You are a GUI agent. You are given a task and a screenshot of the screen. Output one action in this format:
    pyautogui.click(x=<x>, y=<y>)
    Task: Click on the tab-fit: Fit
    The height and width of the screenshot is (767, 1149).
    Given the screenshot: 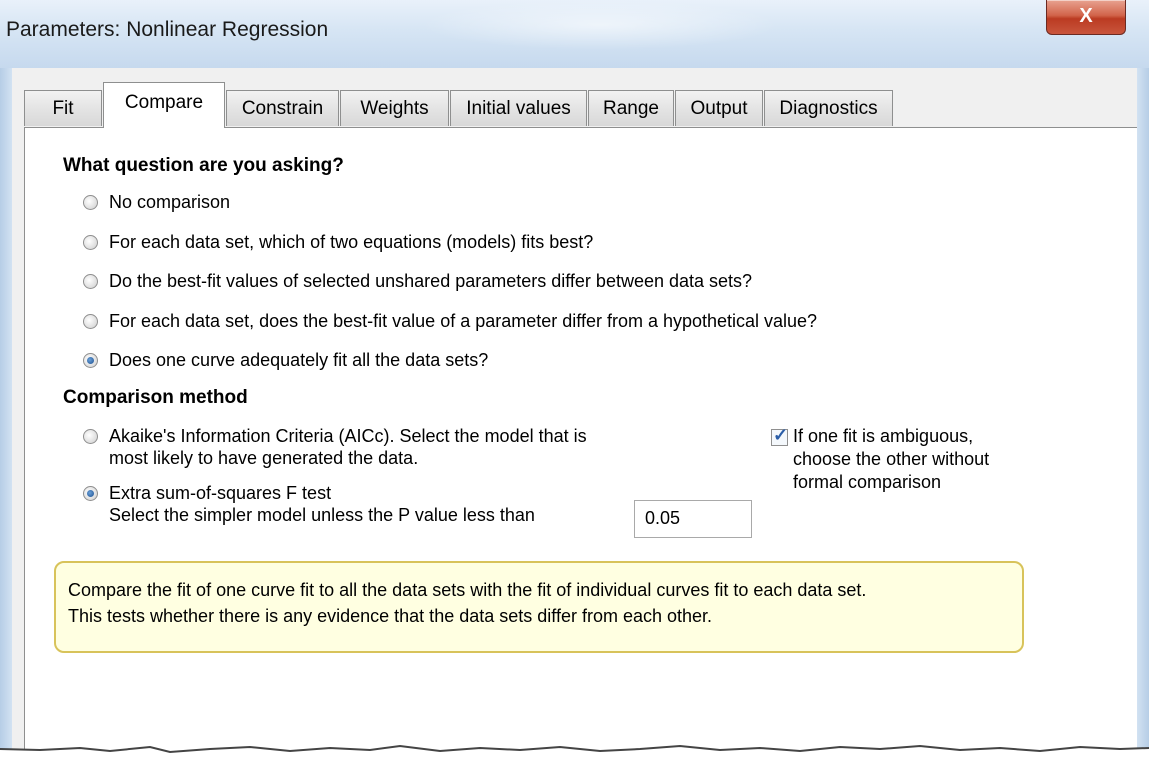 What is the action you would take?
    pyautogui.click(x=63, y=108)
    